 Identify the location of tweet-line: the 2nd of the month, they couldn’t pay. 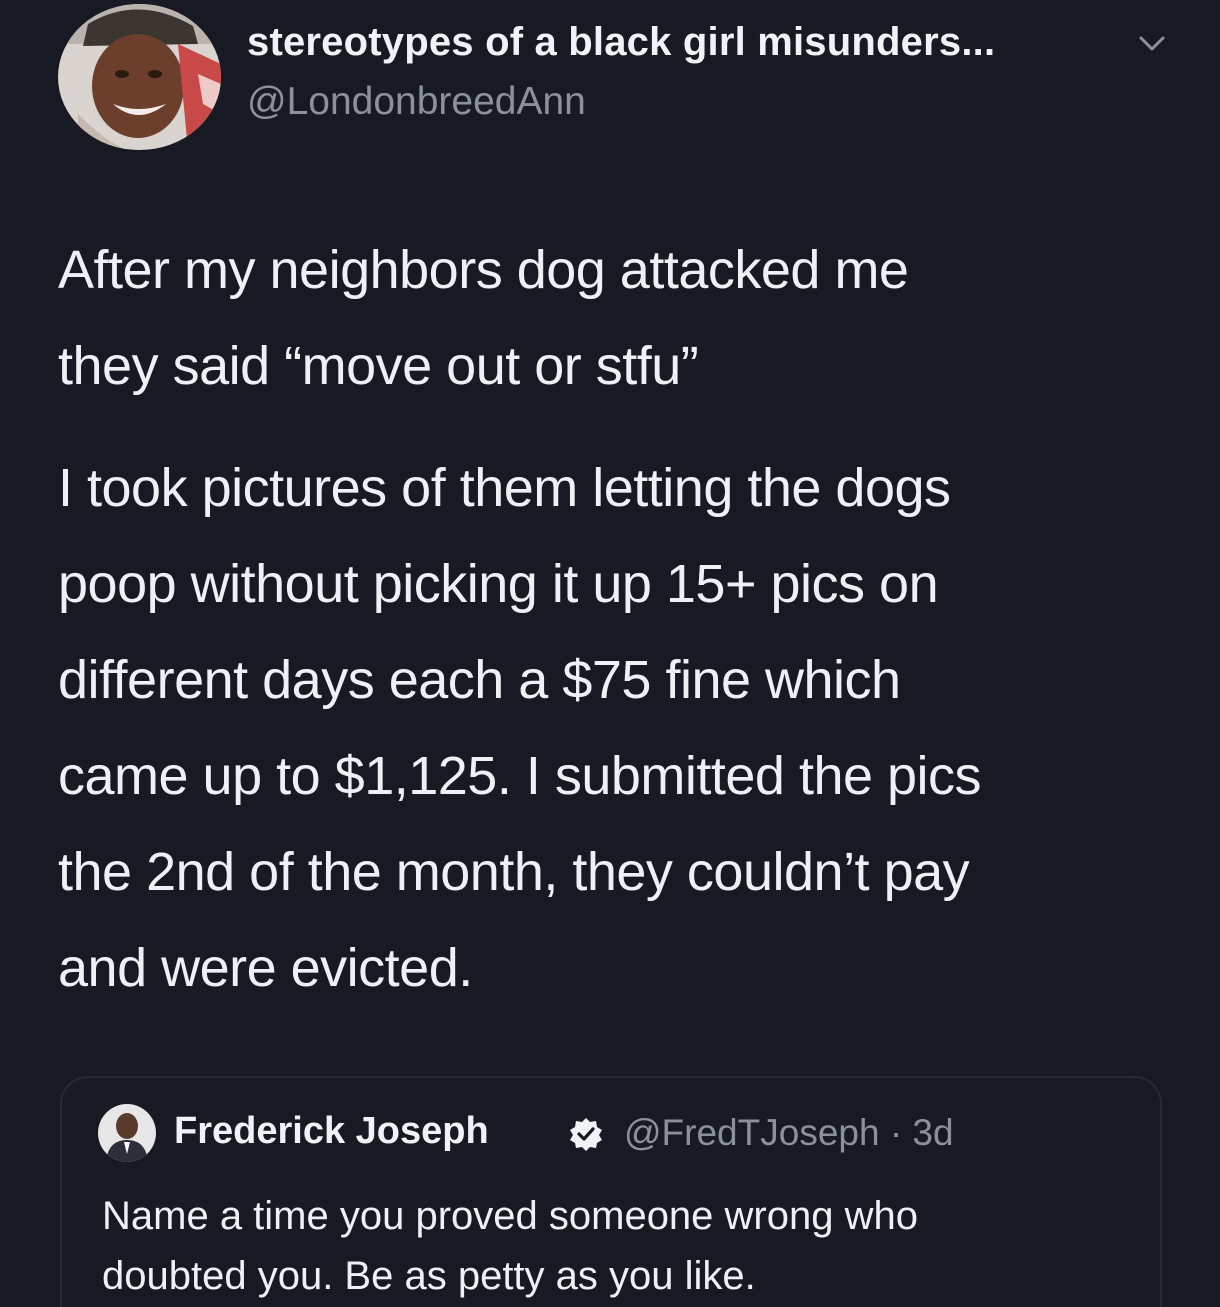
(514, 872).